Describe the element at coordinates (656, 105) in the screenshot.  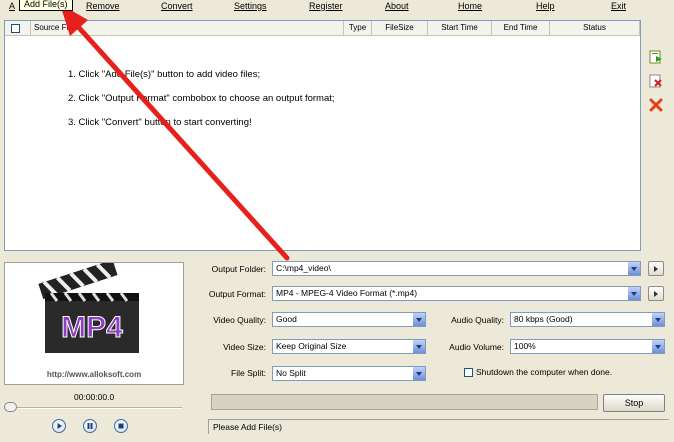
I see `clear-list-icon` at that location.